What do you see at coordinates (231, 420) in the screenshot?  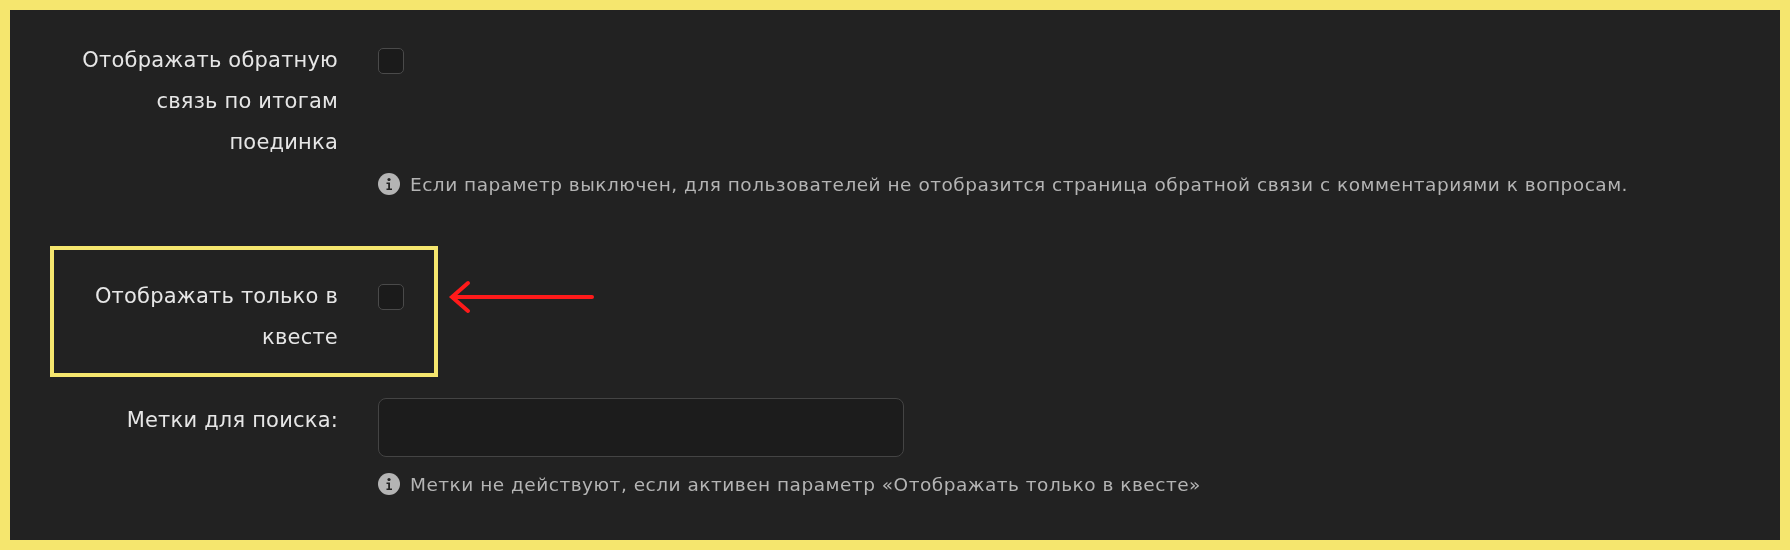 I see `setting-label: Метки для поиска:` at bounding box center [231, 420].